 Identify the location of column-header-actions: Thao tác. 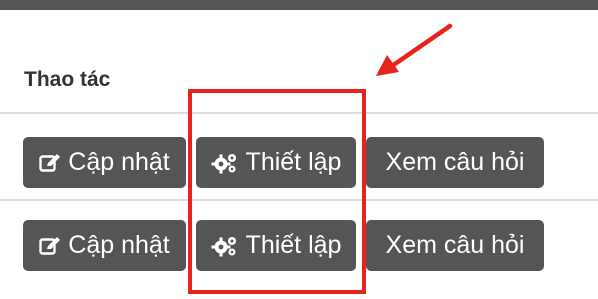
(67, 79).